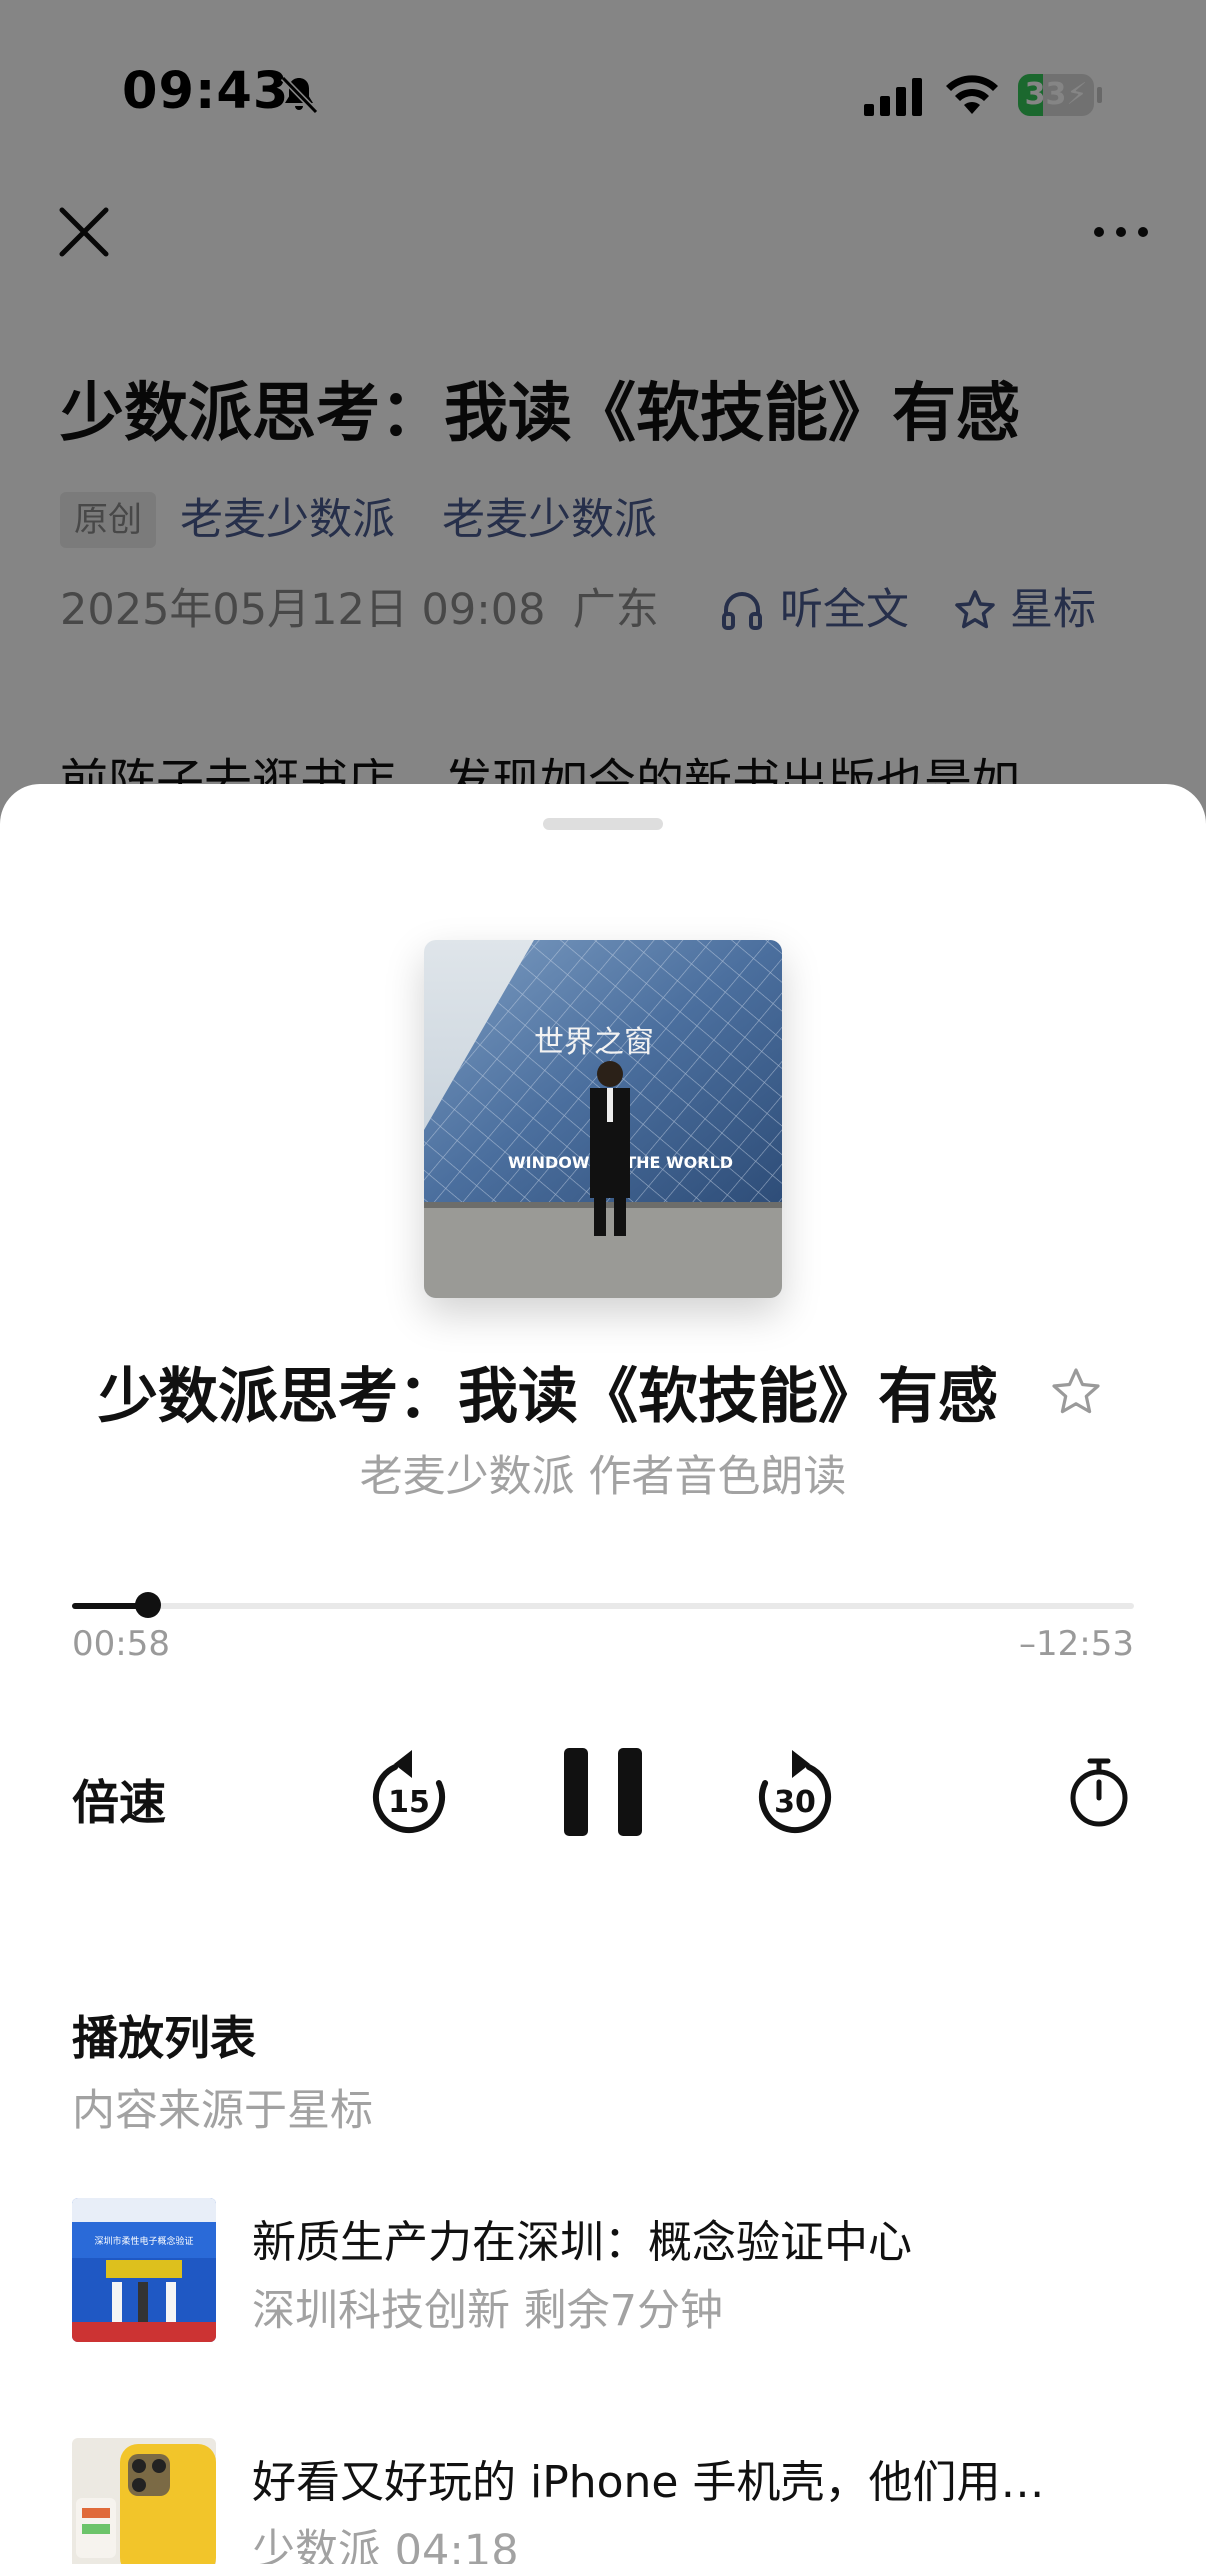 Image resolution: width=1206 pixels, height=2564 pixels. Describe the element at coordinates (385, 2545) in the screenshot. I see `playlist-item-subtitle: 少数派 04:18` at that location.